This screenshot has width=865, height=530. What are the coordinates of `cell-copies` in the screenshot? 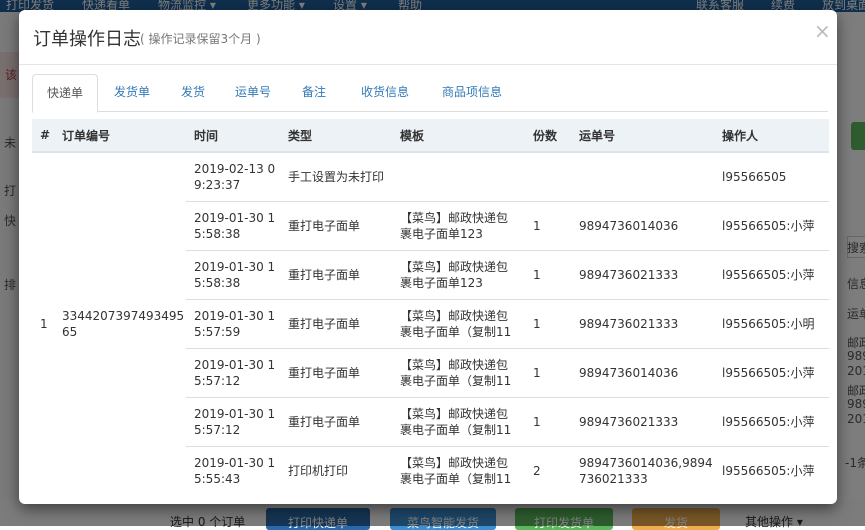 It's located at (548, 176).